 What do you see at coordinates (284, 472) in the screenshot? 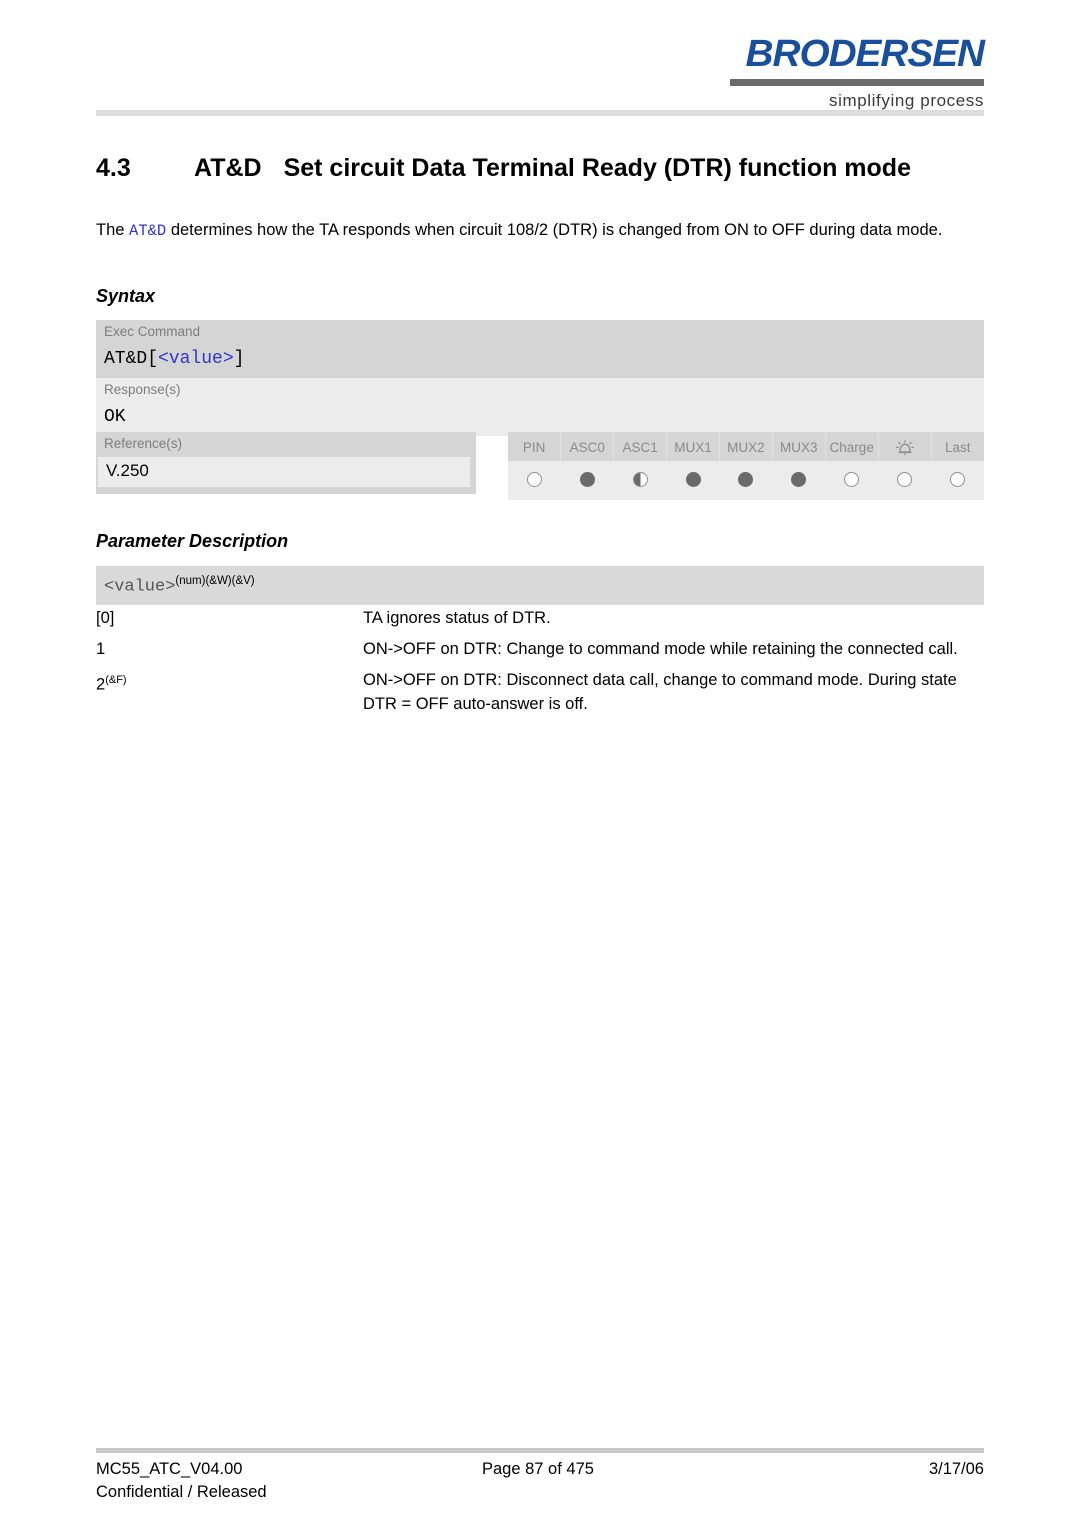
I see `reference-value: V.250` at bounding box center [284, 472].